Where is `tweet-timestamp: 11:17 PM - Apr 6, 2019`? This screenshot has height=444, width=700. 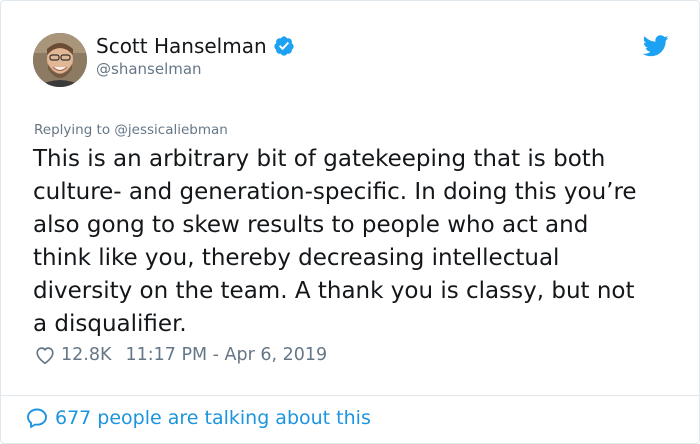 tweet-timestamp: 11:17 PM - Apr 6, 2019 is located at coordinates (226, 355).